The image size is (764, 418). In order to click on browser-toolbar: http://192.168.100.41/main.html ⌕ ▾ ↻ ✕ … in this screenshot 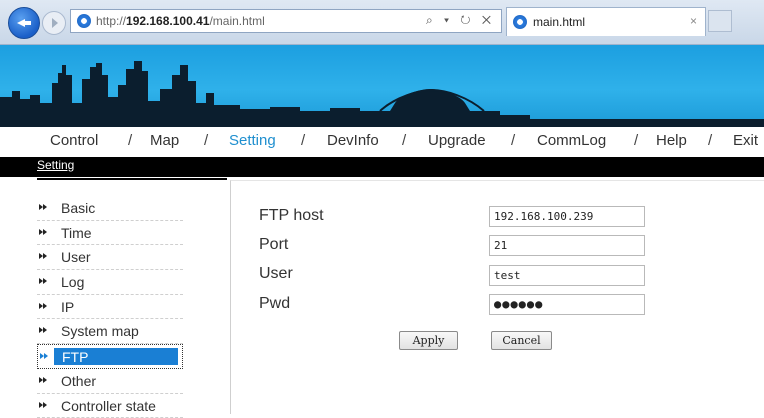, I will do `click(382, 22)`.